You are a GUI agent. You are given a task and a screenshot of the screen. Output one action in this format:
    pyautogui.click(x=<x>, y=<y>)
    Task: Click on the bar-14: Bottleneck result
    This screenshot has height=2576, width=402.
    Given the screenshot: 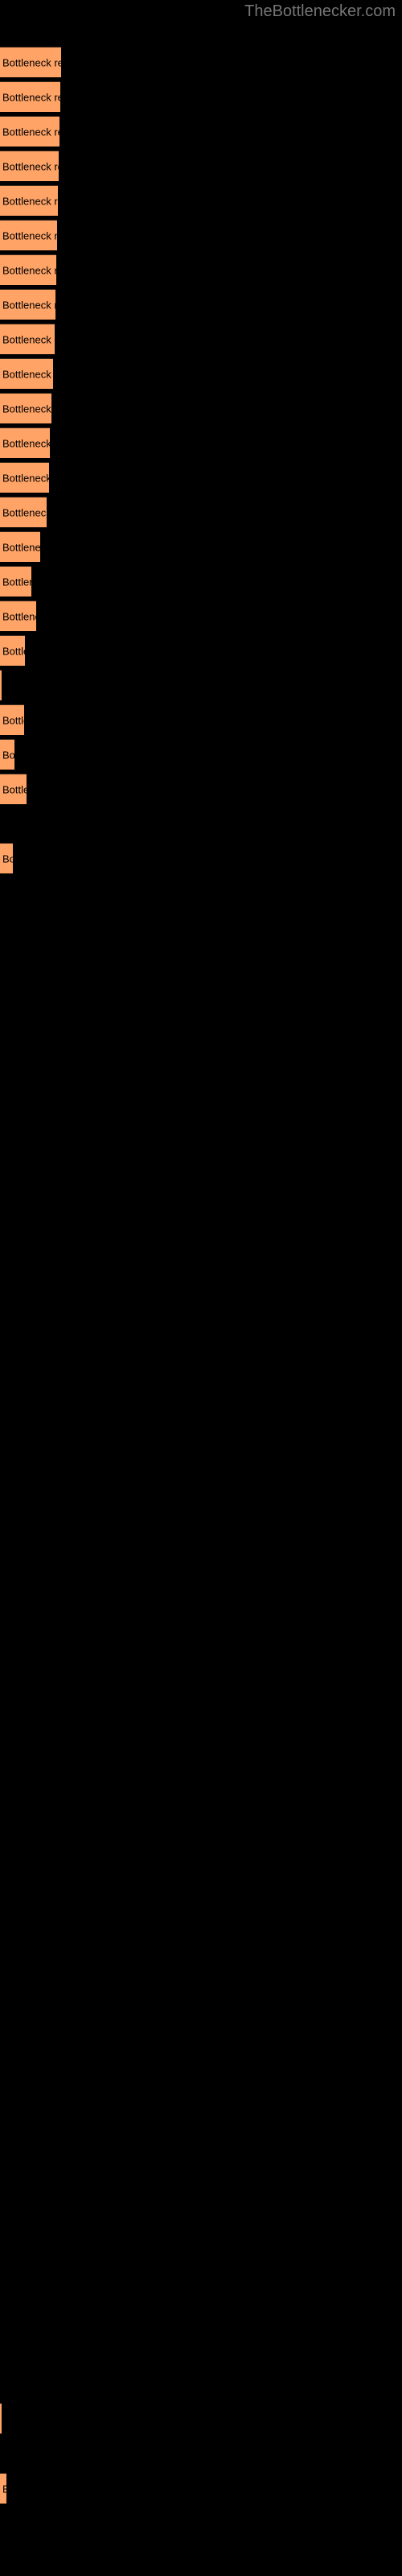 What is the action you would take?
    pyautogui.click(x=20, y=546)
    